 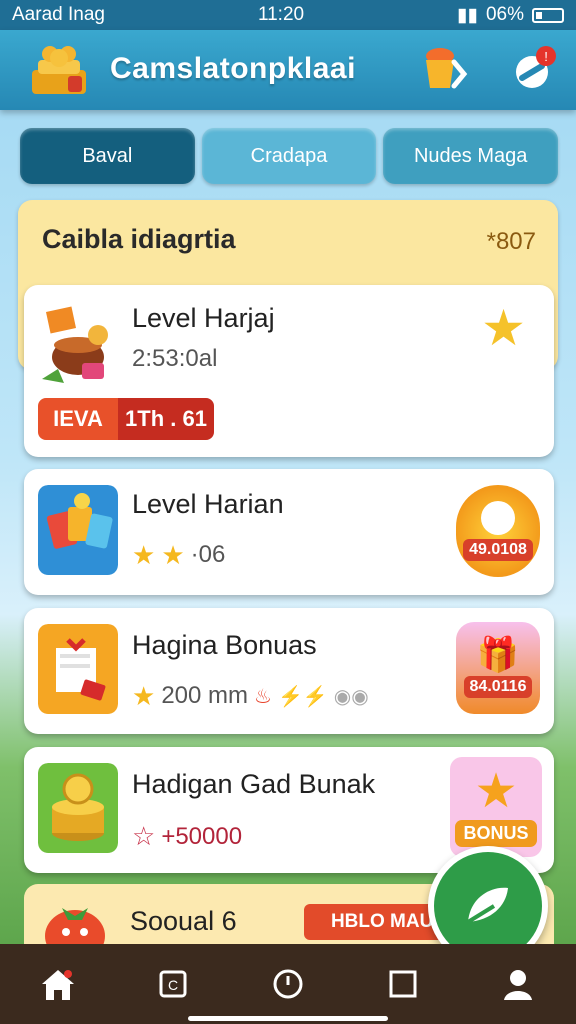 I want to click on copy-icon: C, so click(x=173, y=984).